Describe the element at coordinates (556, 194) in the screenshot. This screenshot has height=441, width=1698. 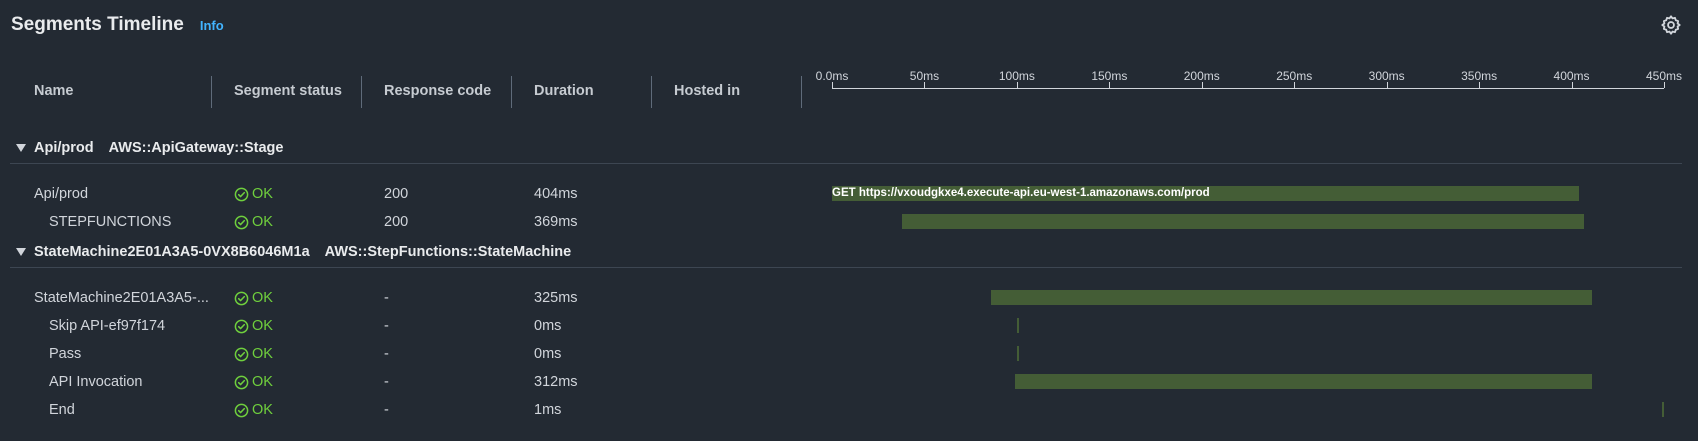
I see `duration: 404ms` at that location.